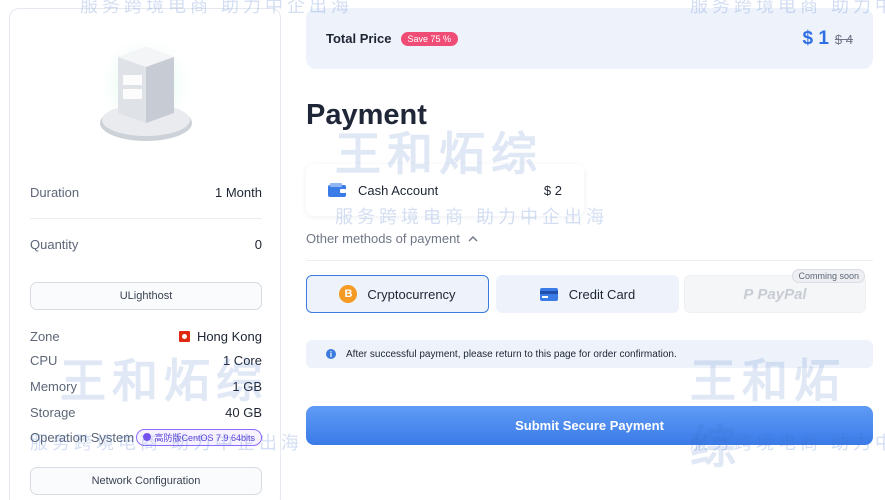 The width and height of the screenshot is (885, 500). Describe the element at coordinates (55, 192) in the screenshot. I see `summary-label: Duration` at that location.